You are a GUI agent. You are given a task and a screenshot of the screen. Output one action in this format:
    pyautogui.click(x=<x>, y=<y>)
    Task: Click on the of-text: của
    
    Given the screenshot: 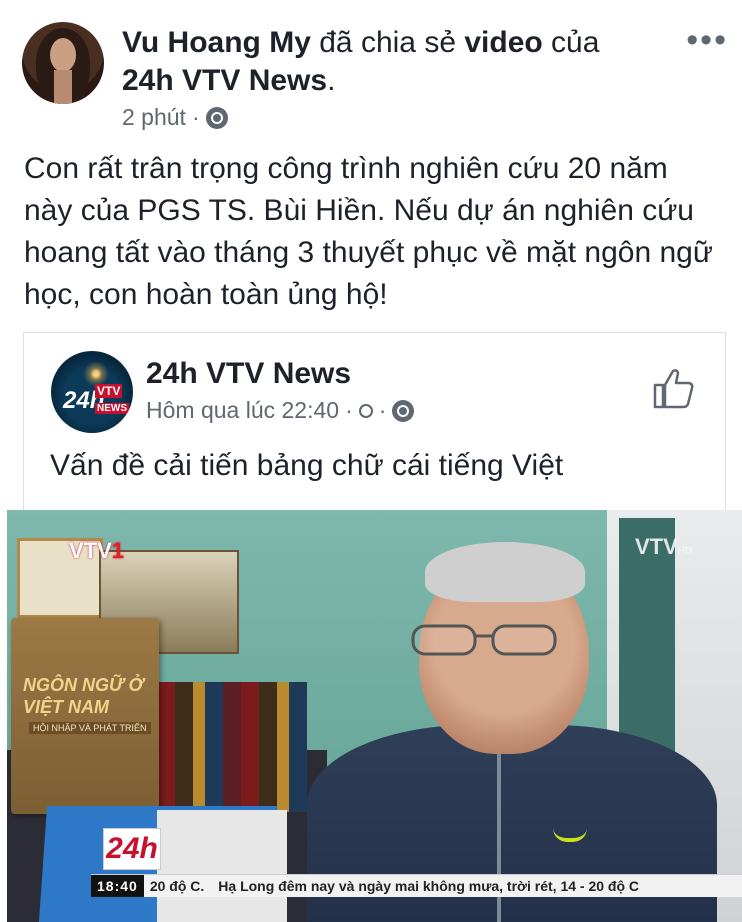 What is the action you would take?
    pyautogui.click(x=571, y=42)
    